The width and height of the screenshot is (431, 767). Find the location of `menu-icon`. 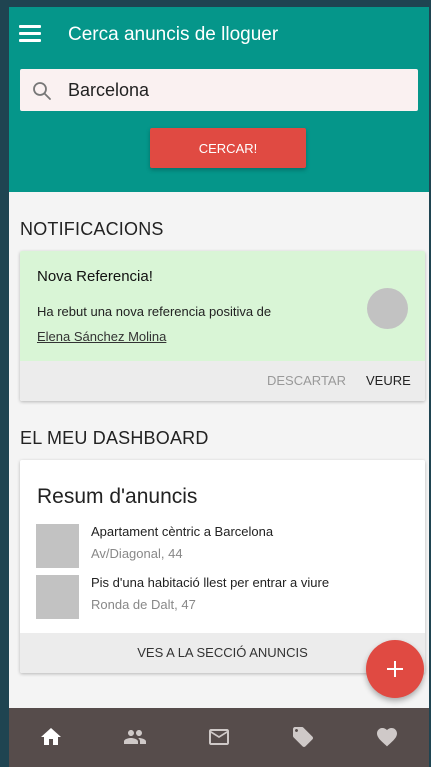

menu-icon is located at coordinates (30, 34).